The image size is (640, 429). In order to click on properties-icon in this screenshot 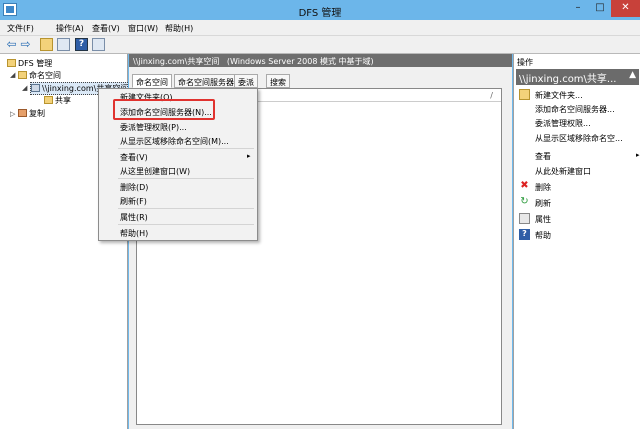, I will do `click(524, 218)`.